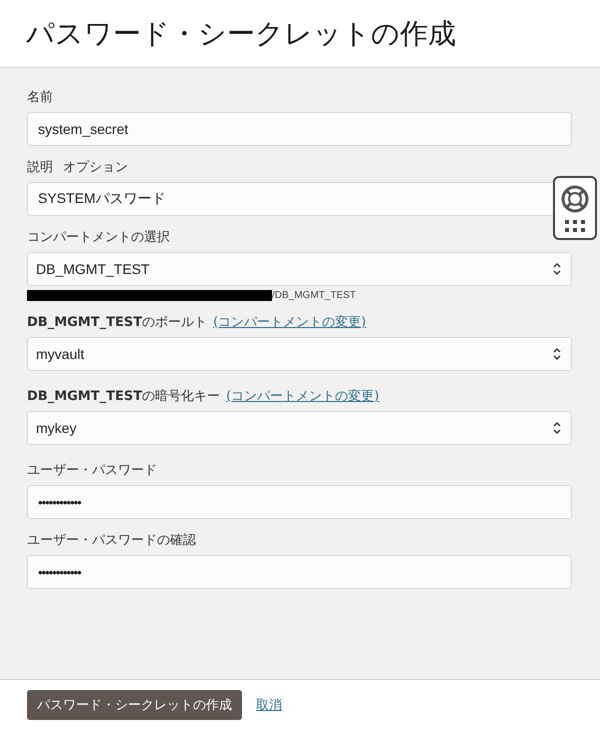 The image size is (600, 730). I want to click on select-field: DB_MGMT_TEST, so click(299, 269).